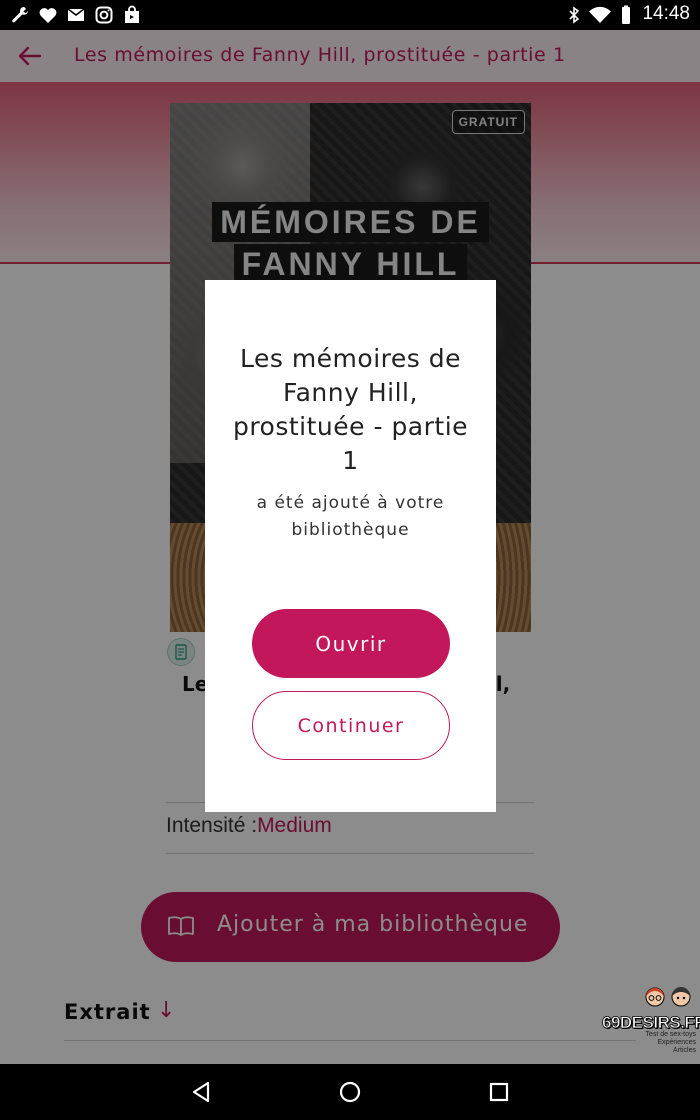 The image size is (700, 1120). What do you see at coordinates (104, 15) in the screenshot?
I see `instagram-icon` at bounding box center [104, 15].